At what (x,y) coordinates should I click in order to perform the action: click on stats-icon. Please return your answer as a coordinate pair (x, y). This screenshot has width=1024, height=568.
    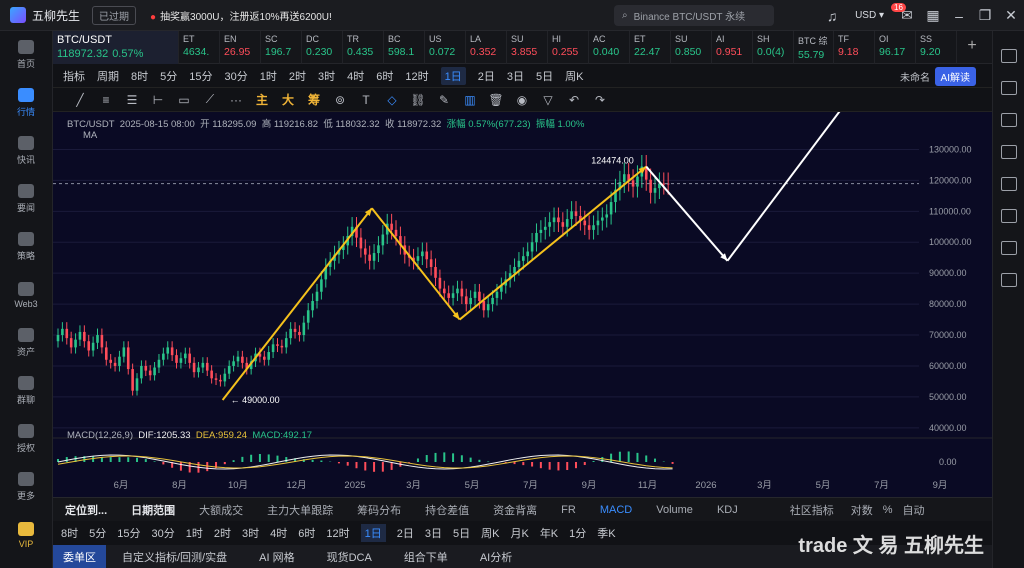
    Looking at the image, I should click on (1008, 184).